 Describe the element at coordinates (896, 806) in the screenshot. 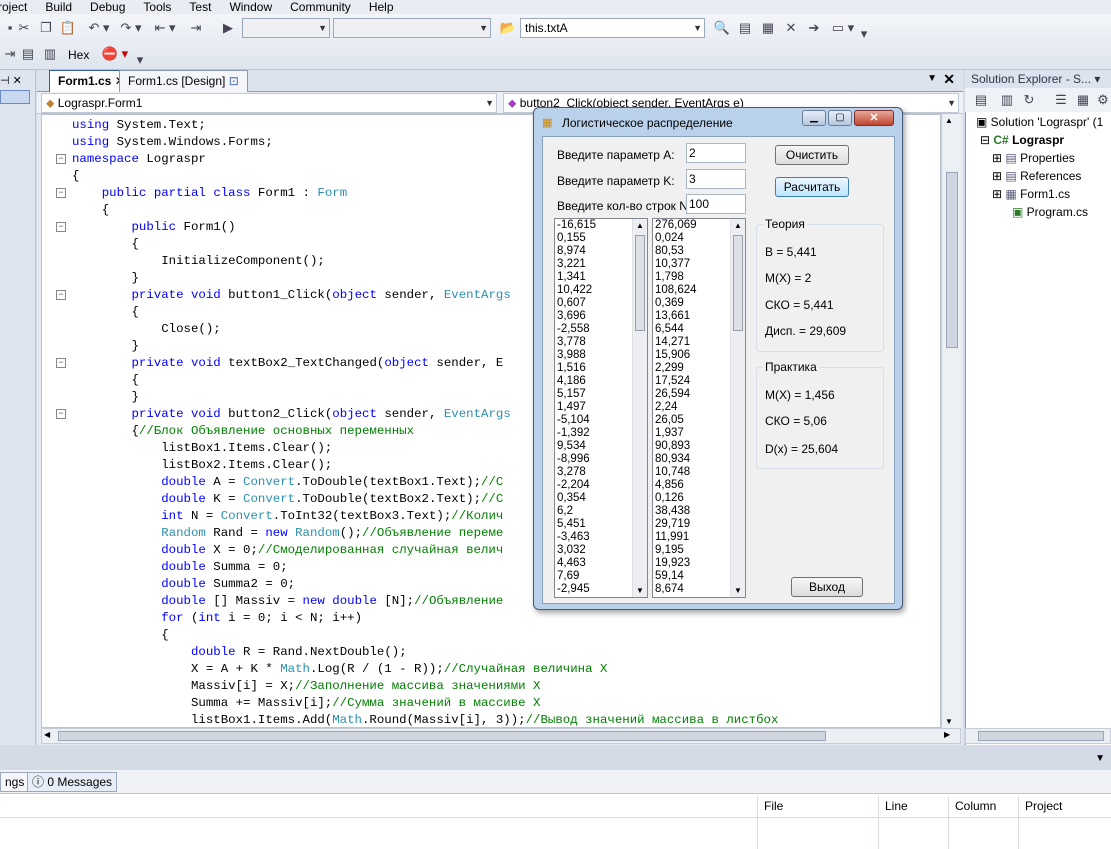

I see `column-line: Line` at that location.